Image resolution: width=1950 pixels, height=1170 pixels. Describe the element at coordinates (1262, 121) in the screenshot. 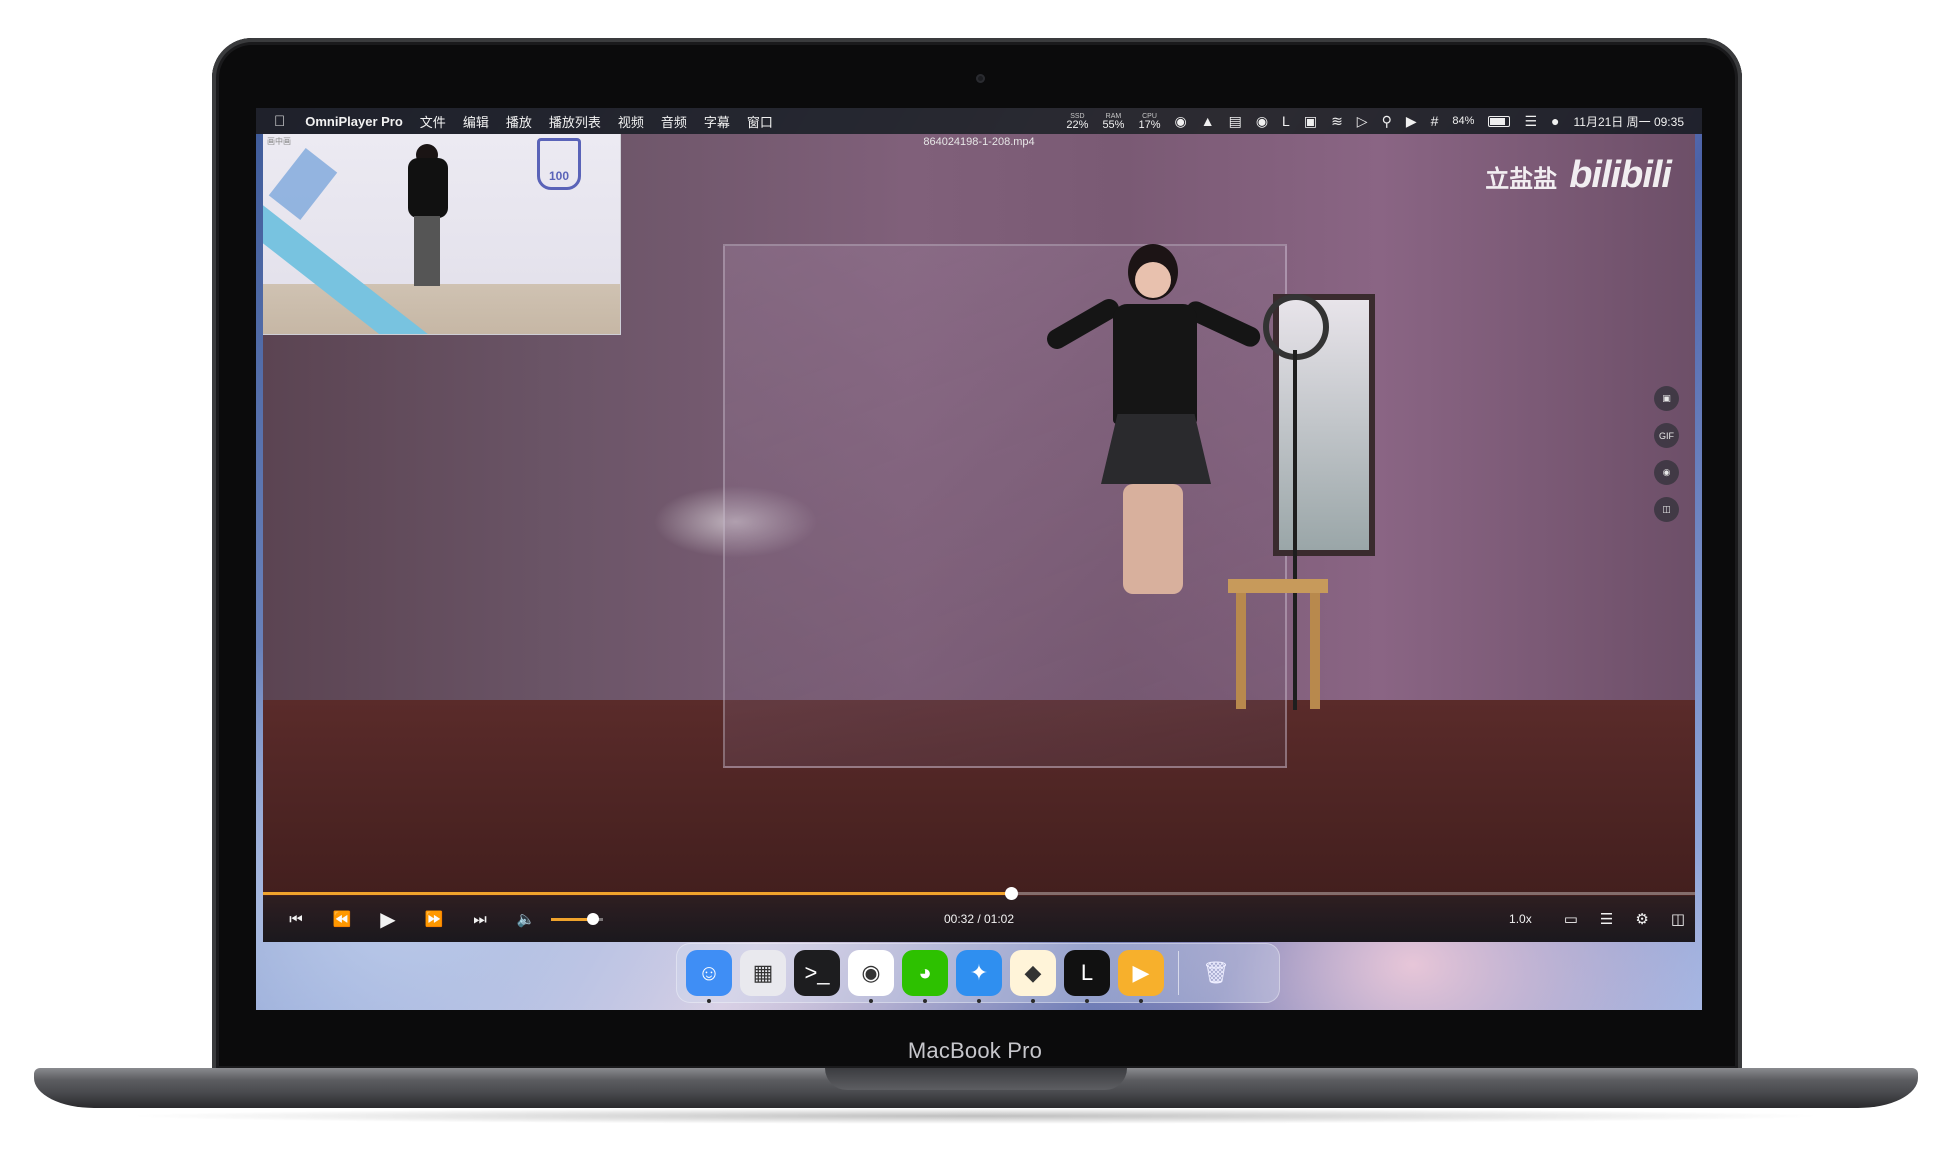

I see `shield-icon: ◉` at that location.